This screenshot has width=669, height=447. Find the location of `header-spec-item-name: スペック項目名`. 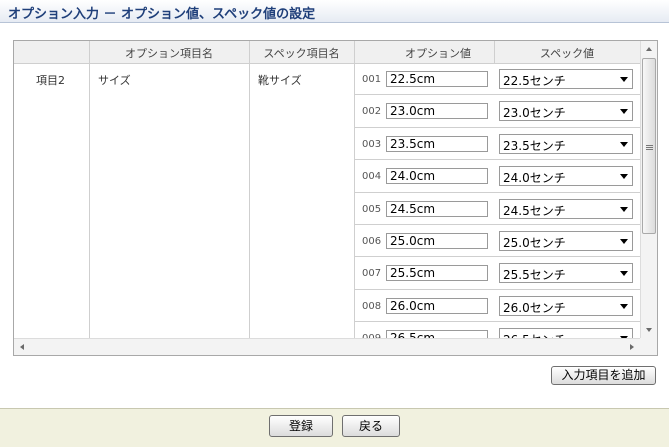

header-spec-item-name: スペック項目名 is located at coordinates (301, 53).